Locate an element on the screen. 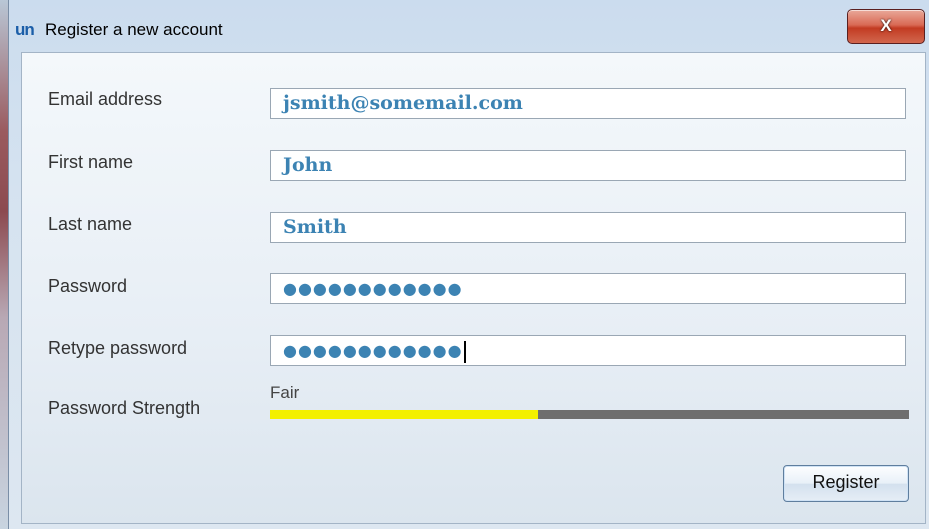 This screenshot has height=529, width=929. app-logo-icon: un is located at coordinates (25, 29).